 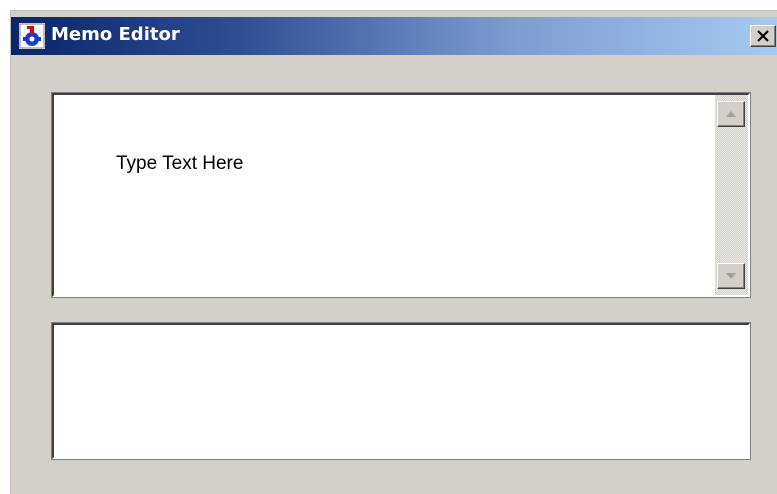 What do you see at coordinates (115, 34) in the screenshot?
I see `window-title: Memo Editor` at bounding box center [115, 34].